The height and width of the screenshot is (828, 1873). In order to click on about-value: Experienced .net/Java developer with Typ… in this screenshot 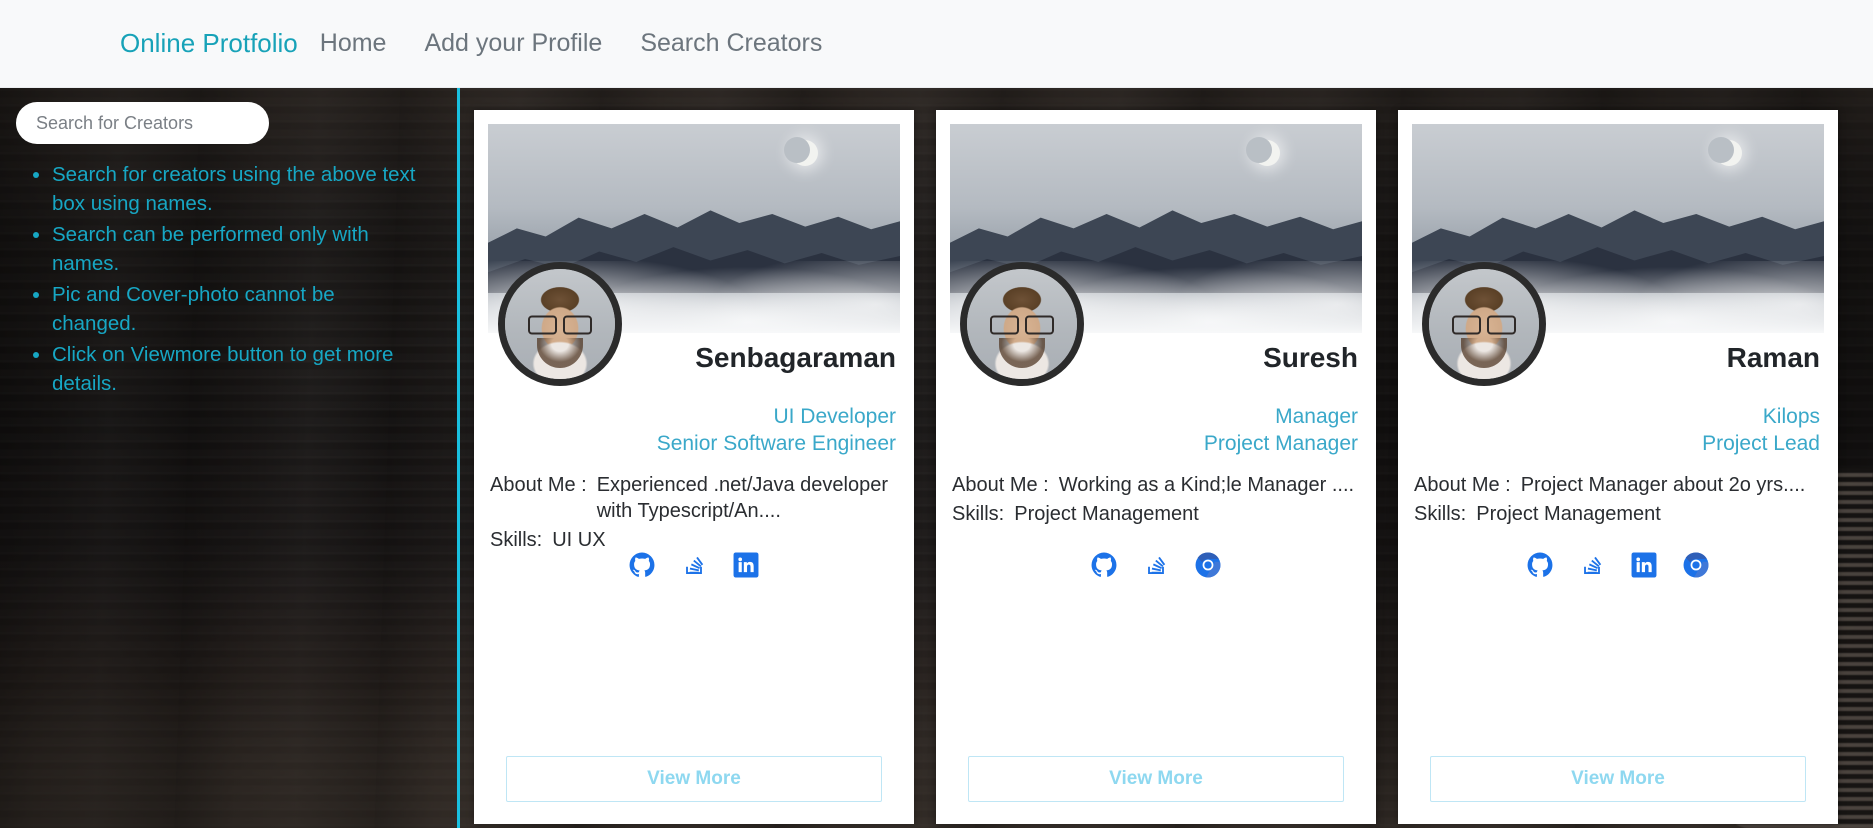, I will do `click(742, 498)`.